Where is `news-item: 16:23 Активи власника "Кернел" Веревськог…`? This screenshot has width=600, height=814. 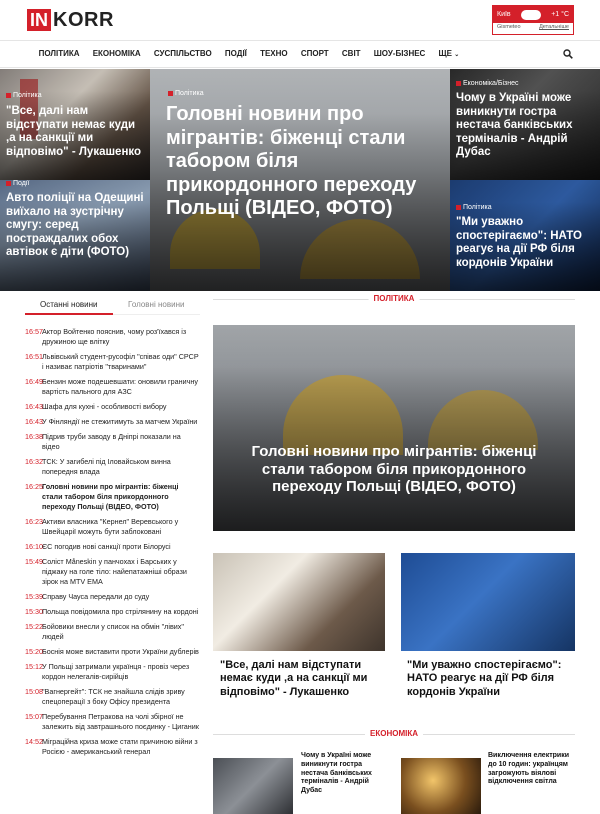 news-item: 16:23 Активи власника "Кернел" Веревськог… is located at coordinates (112, 527).